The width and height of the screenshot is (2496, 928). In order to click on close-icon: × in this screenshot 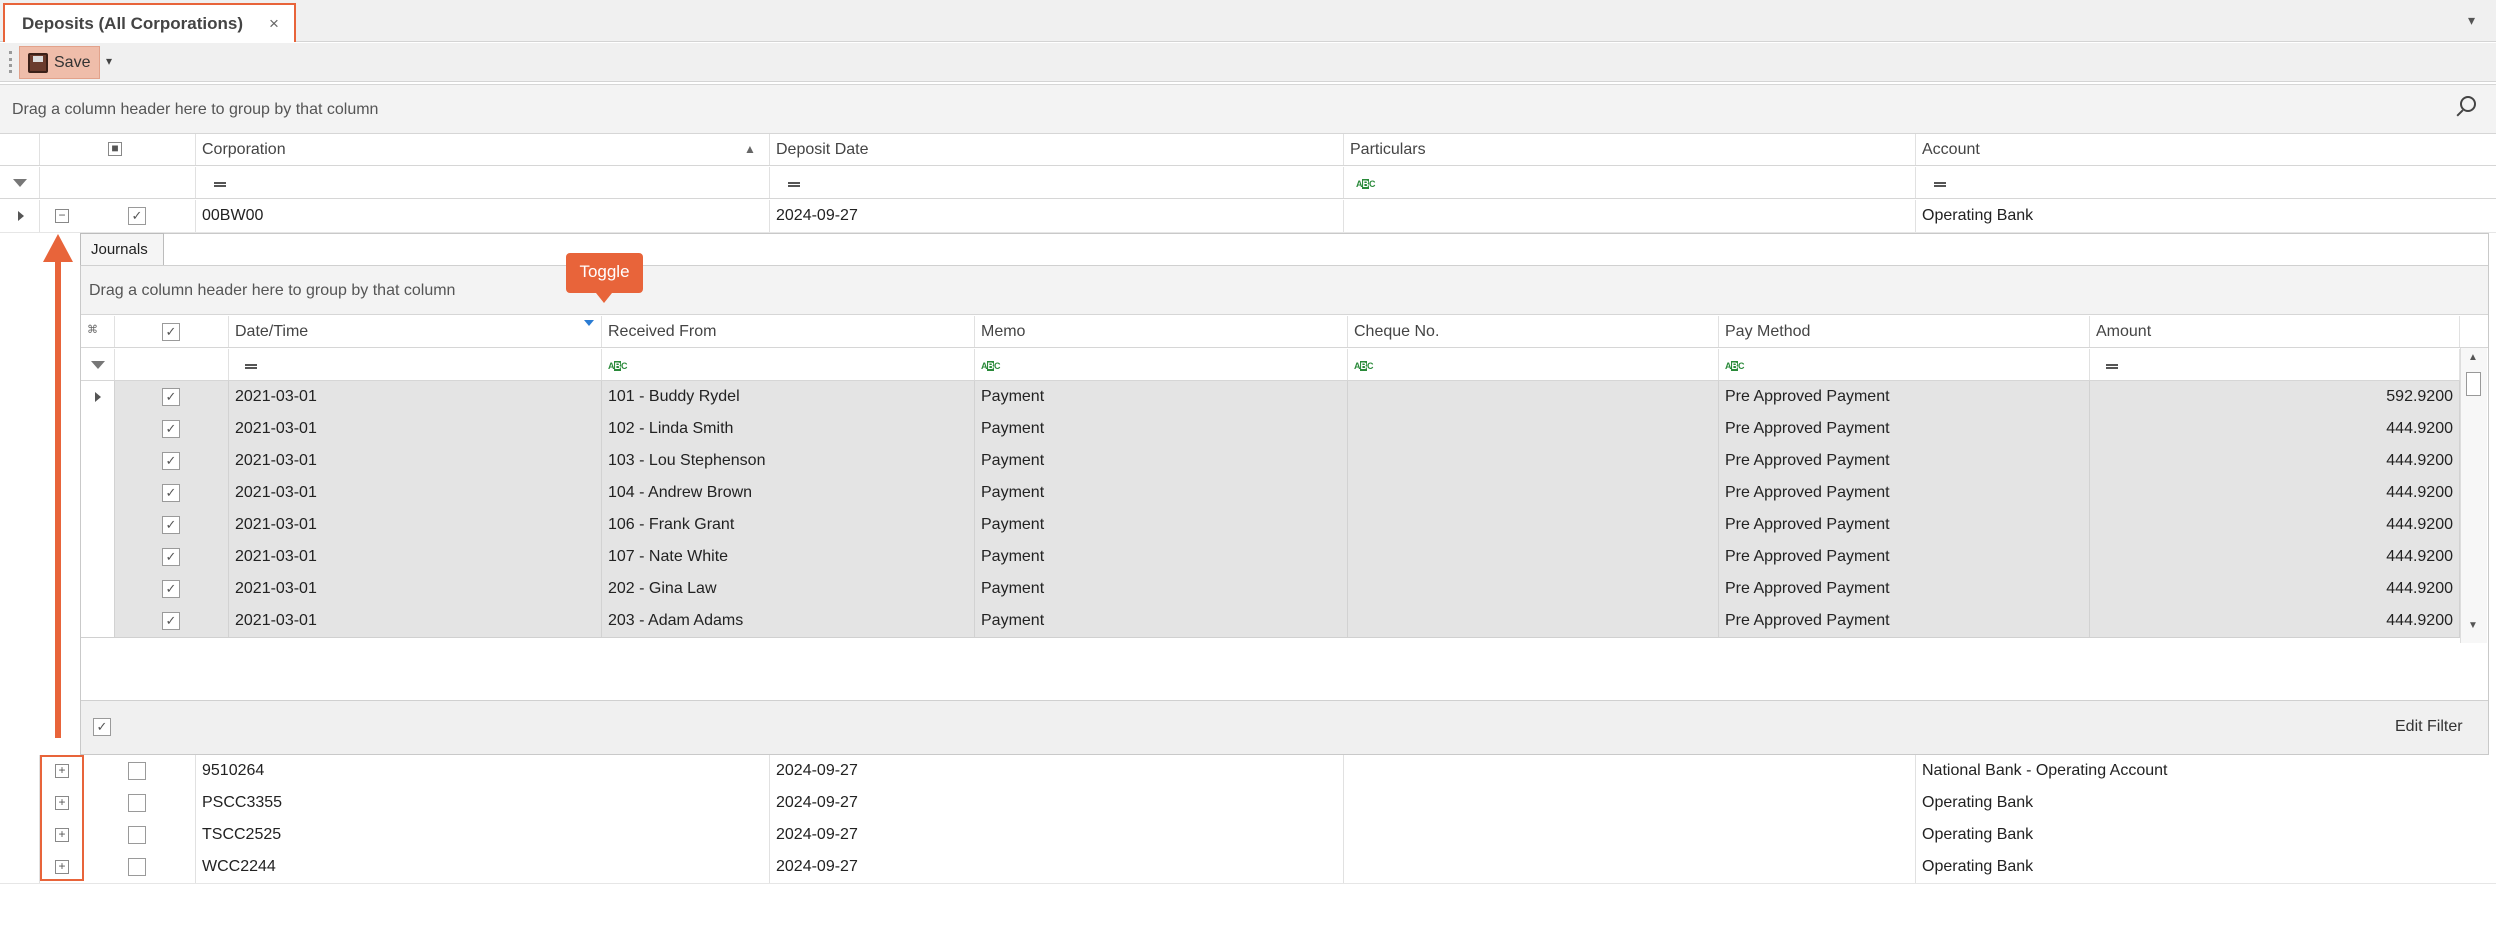, I will do `click(274, 24)`.